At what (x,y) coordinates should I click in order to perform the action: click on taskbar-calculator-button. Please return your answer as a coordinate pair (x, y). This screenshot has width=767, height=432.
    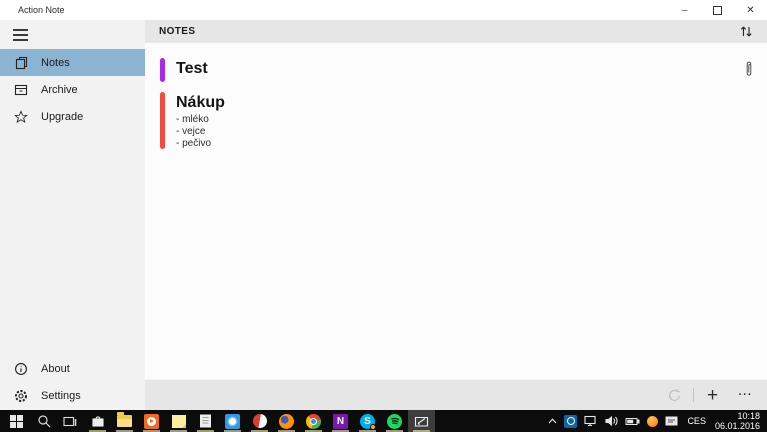
    Looking at the image, I should click on (205, 421).